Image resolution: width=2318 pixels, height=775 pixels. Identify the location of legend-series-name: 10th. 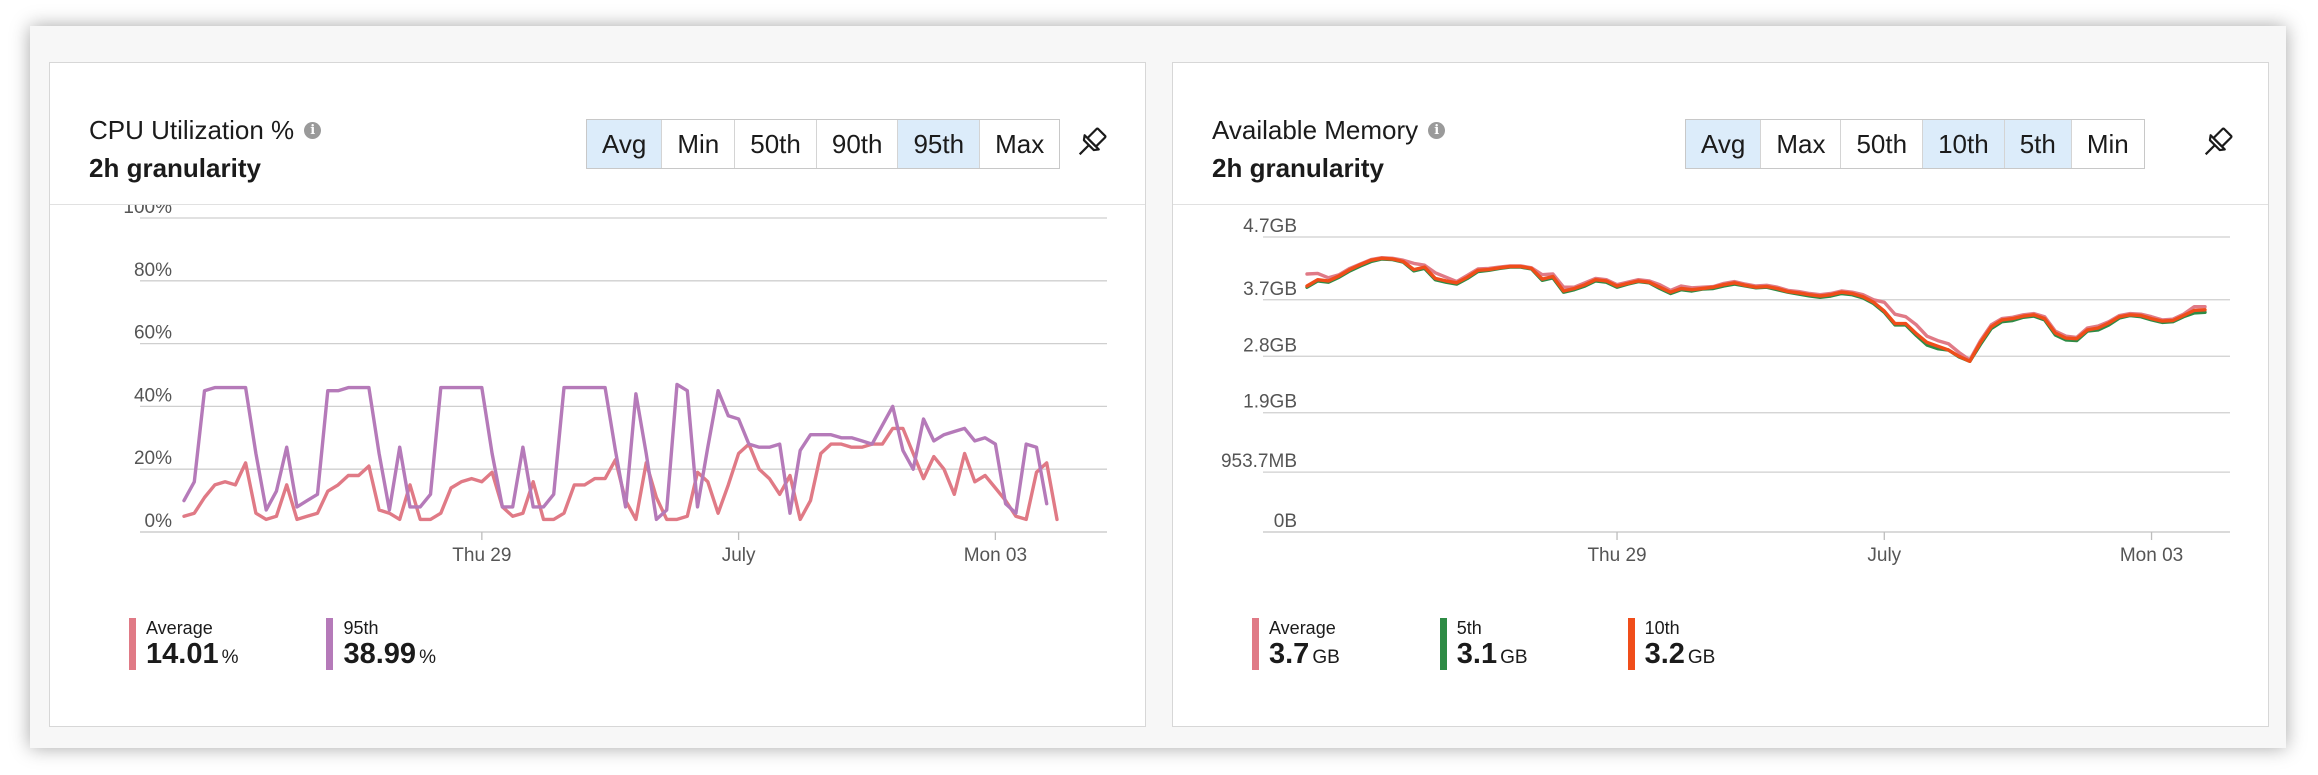
(1662, 628).